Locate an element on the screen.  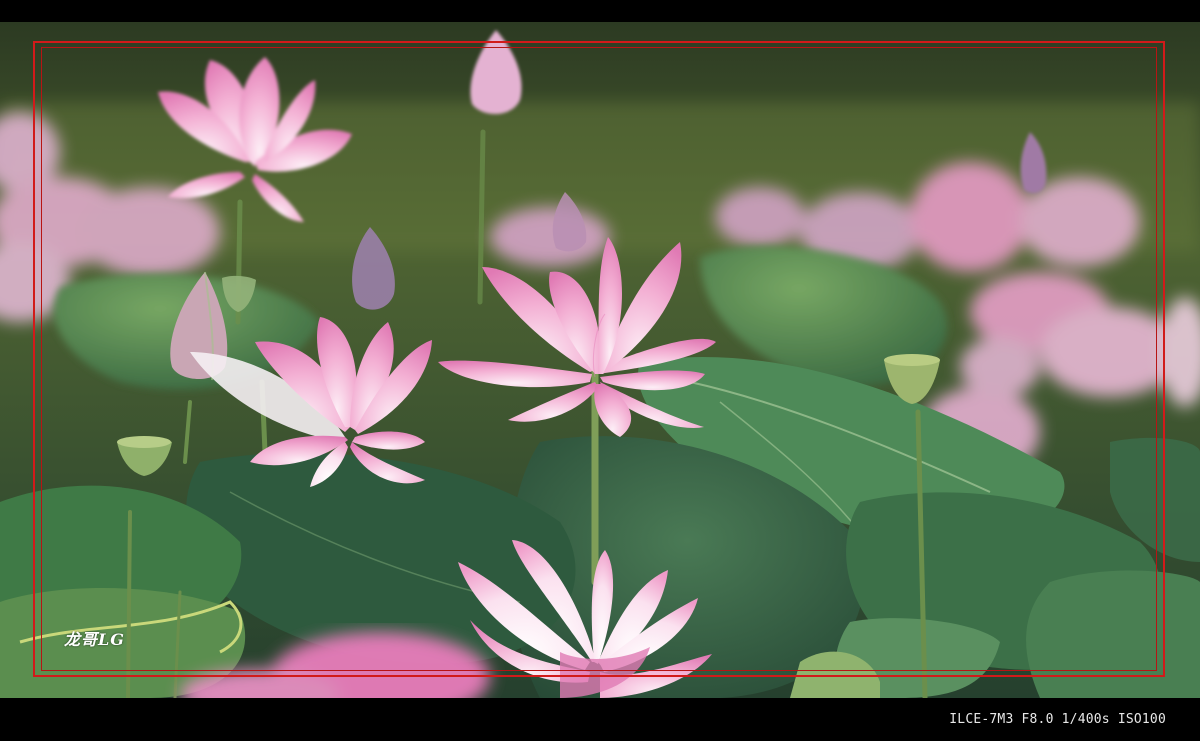
photographer-signature: 龙哥LG is located at coordinates (94, 639).